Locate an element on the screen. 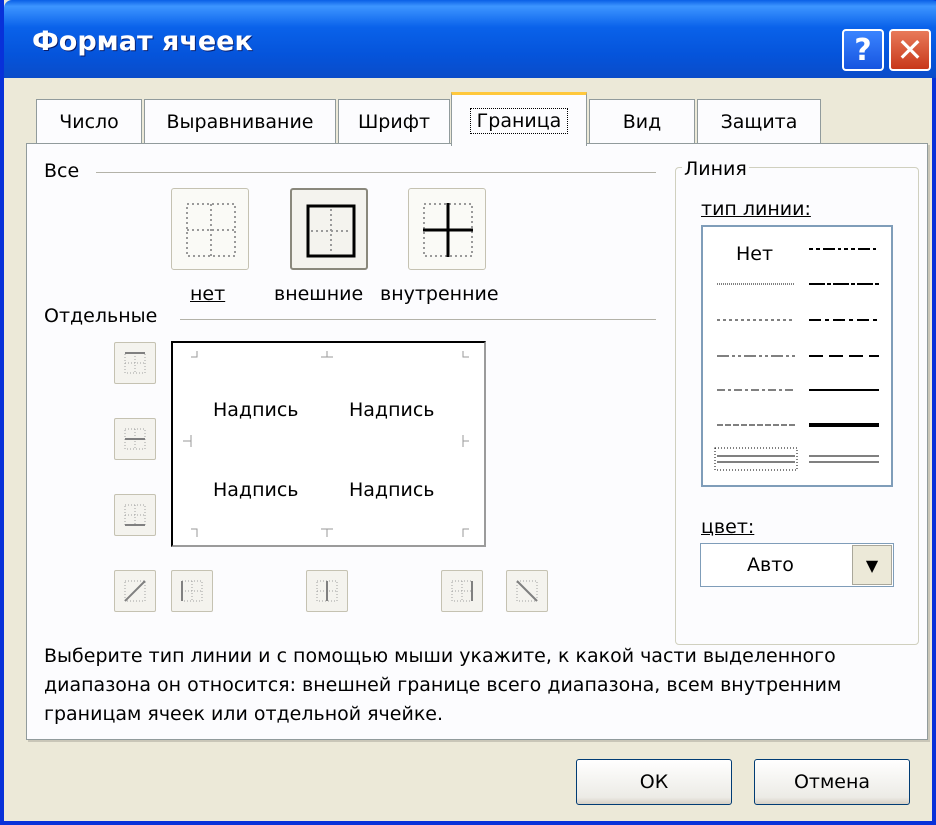 Image resolution: width=936 pixels, height=825 pixels. color-value: Авто is located at coordinates (770, 565).